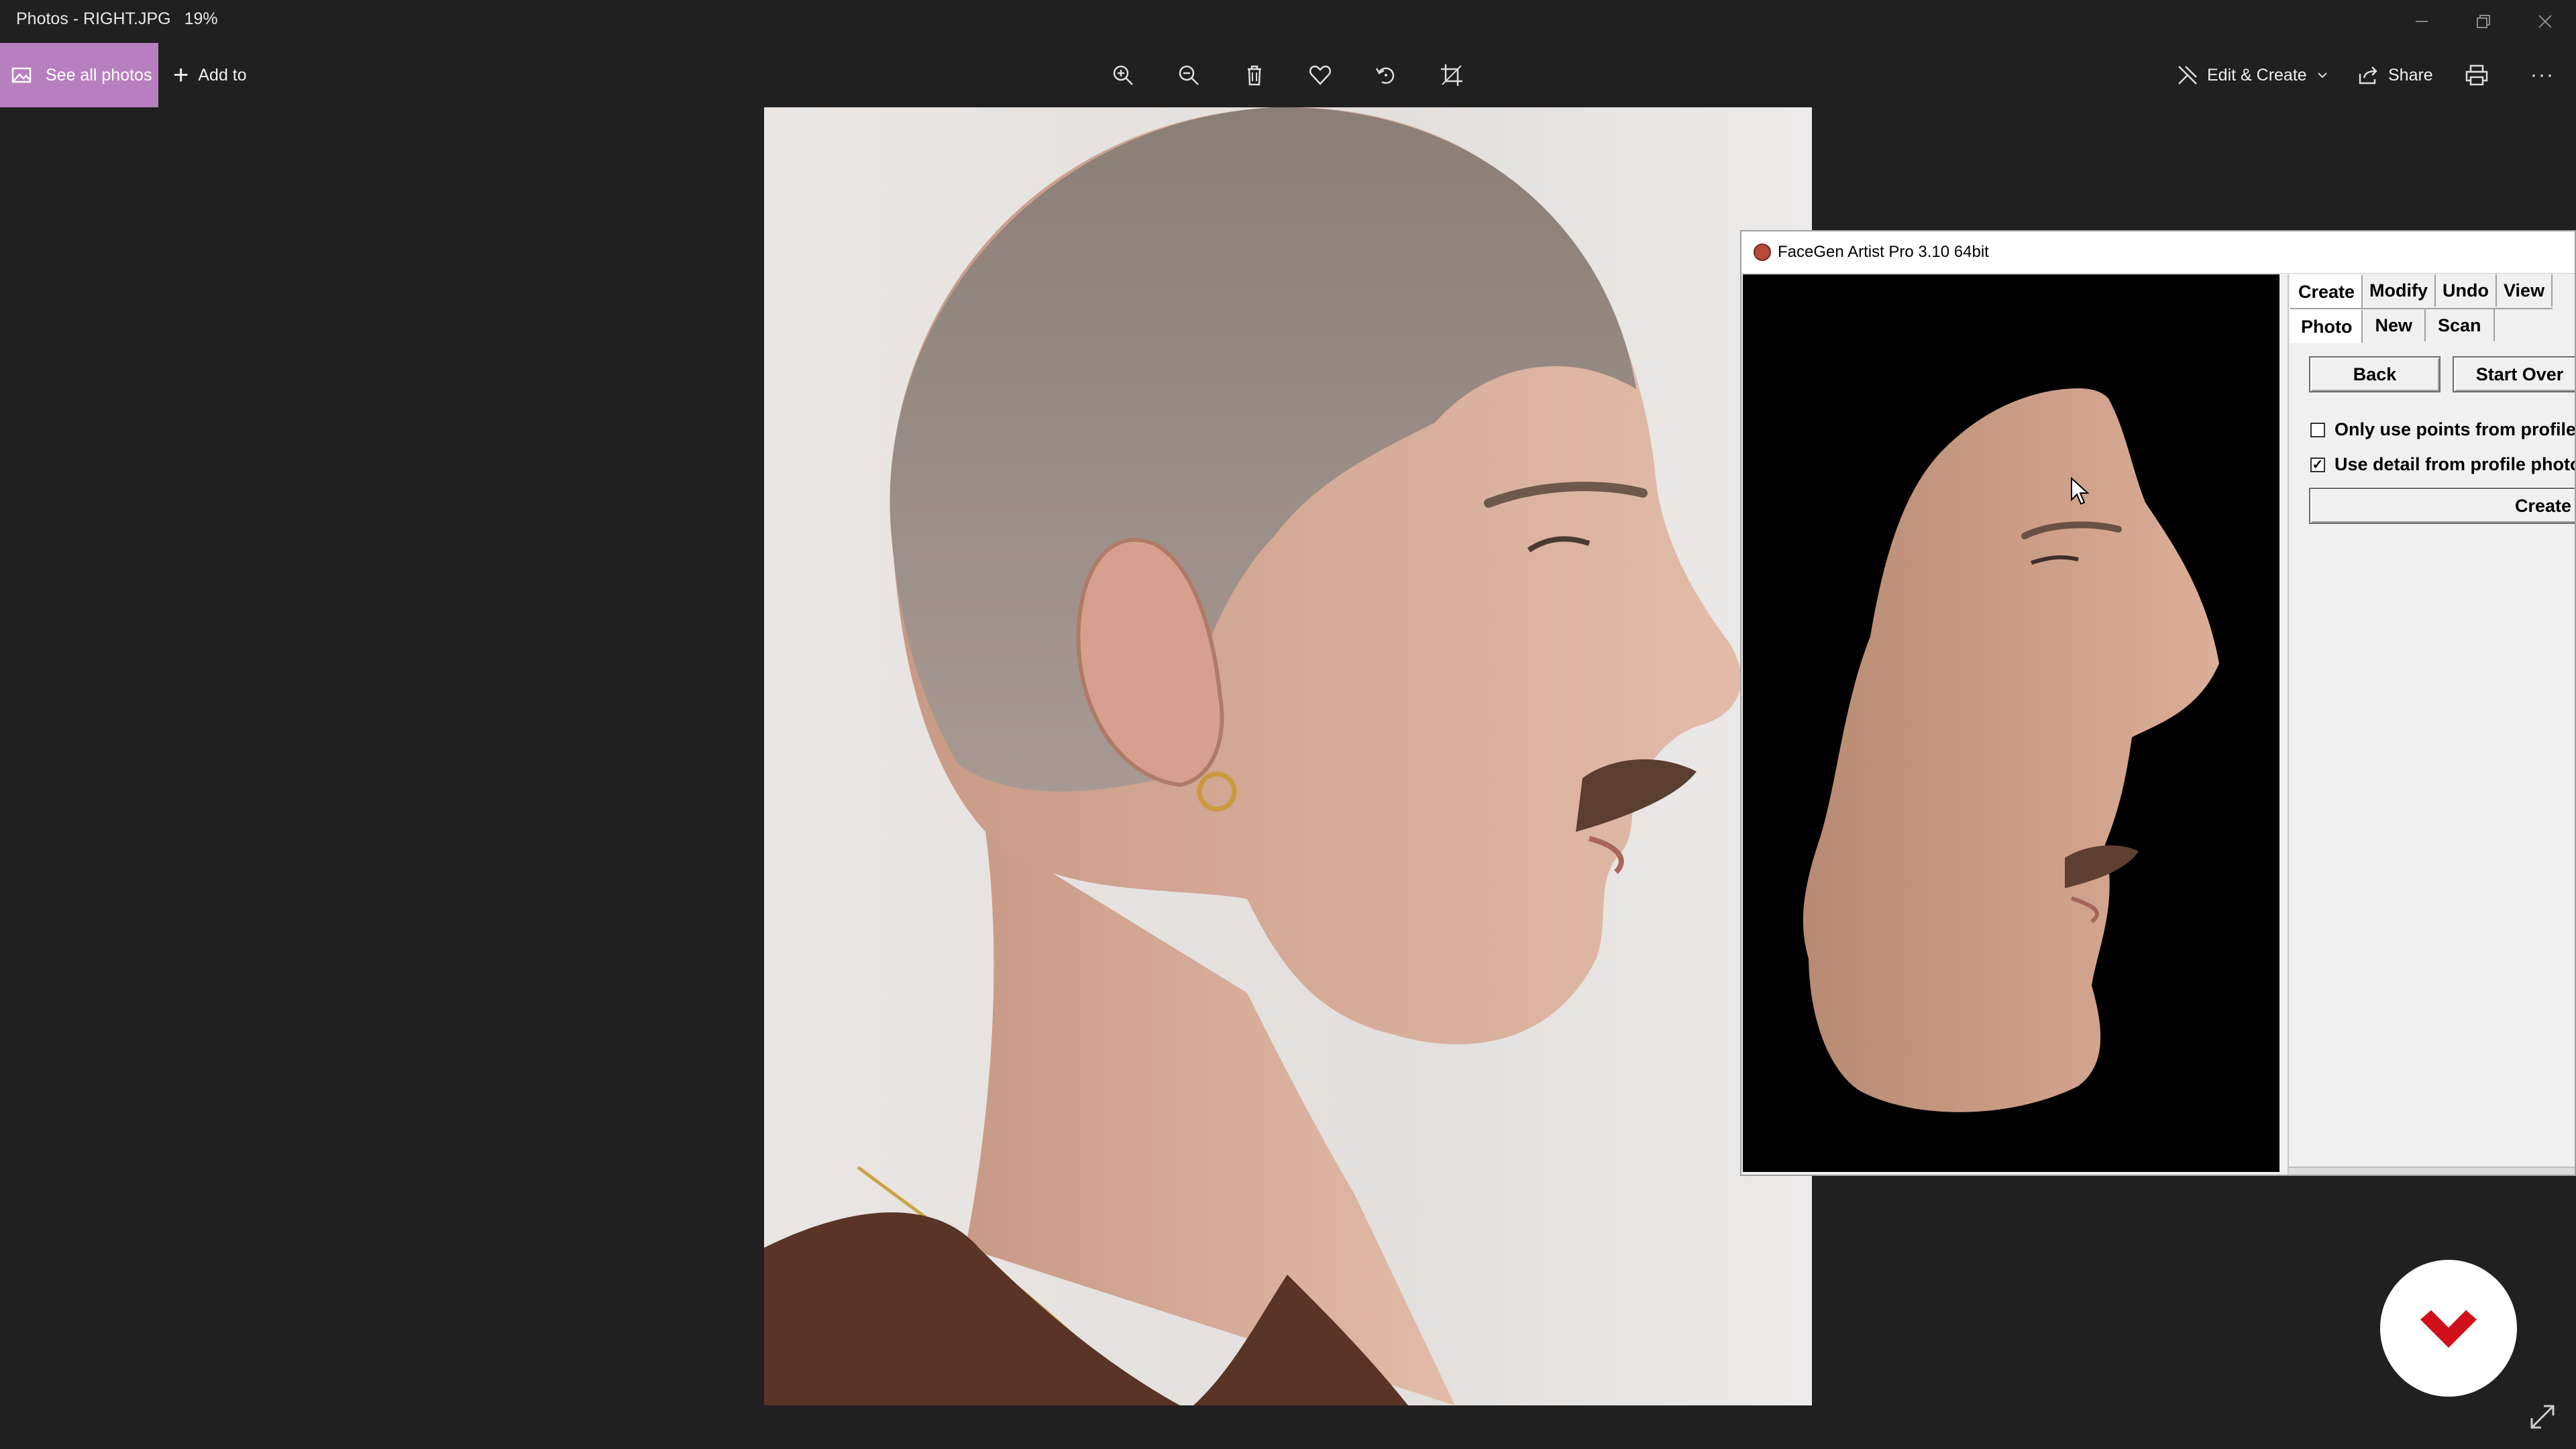 The width and height of the screenshot is (2576, 1449). I want to click on photos-icon, so click(21, 75).